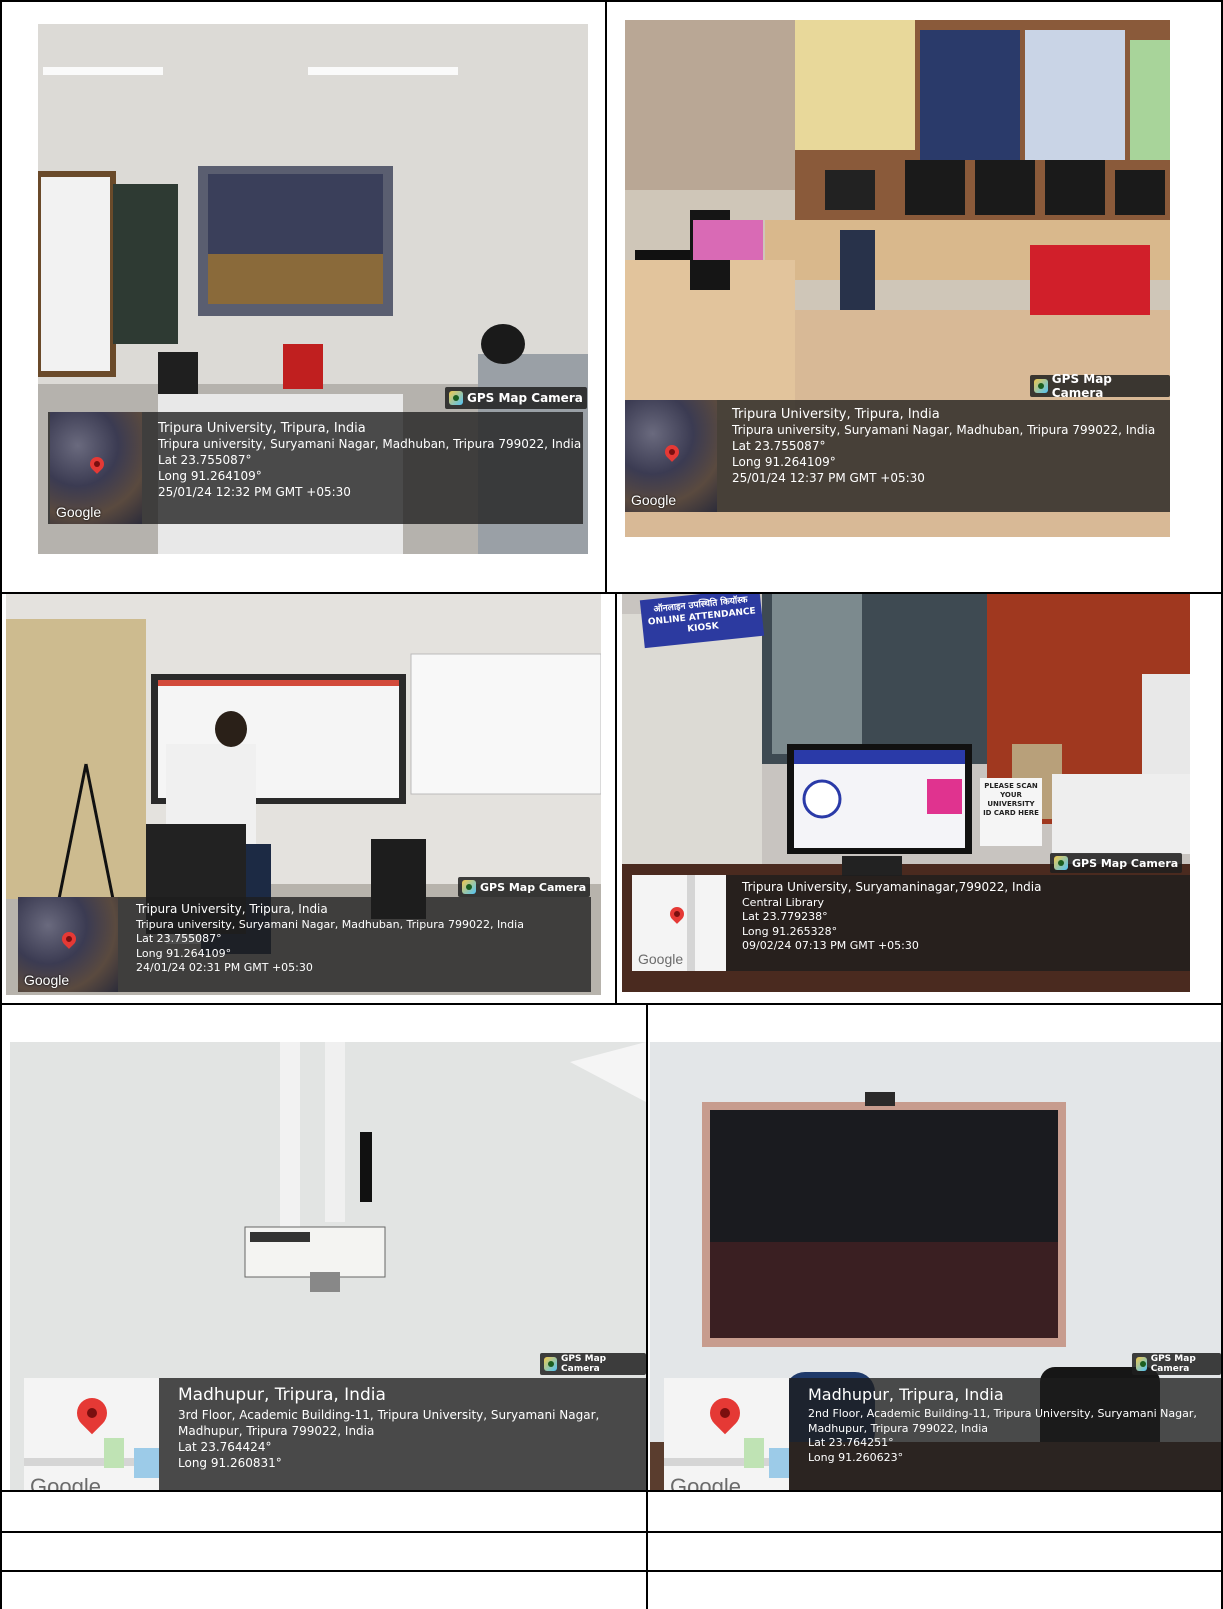 This screenshot has width=1223, height=1609. I want to click on latitude: Lat 23.764424°, so click(225, 1447).